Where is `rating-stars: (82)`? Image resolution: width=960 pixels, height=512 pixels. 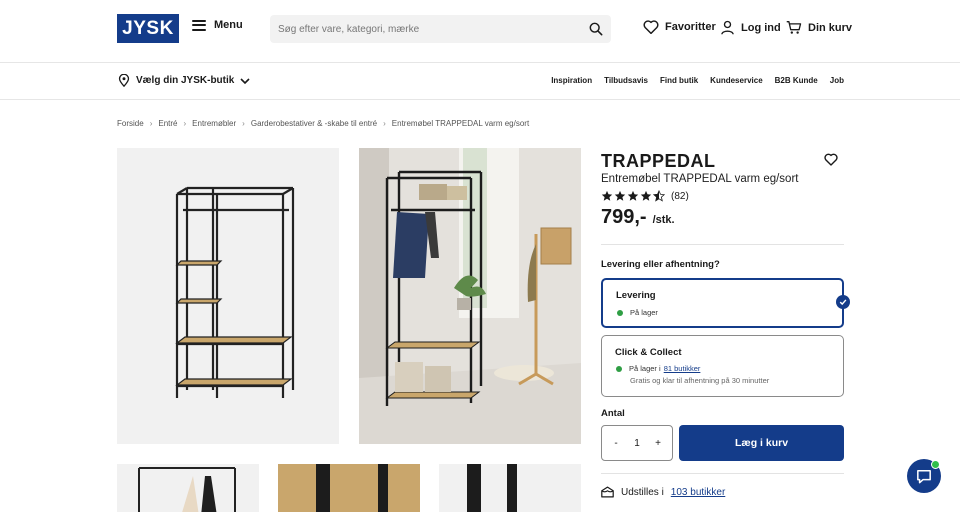 rating-stars: (82) is located at coordinates (645, 196).